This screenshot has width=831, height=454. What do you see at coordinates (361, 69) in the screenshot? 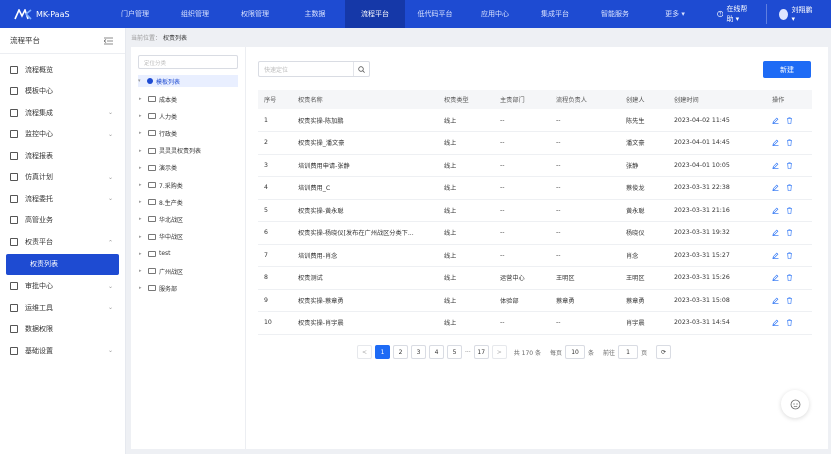
I see `search-button` at bounding box center [361, 69].